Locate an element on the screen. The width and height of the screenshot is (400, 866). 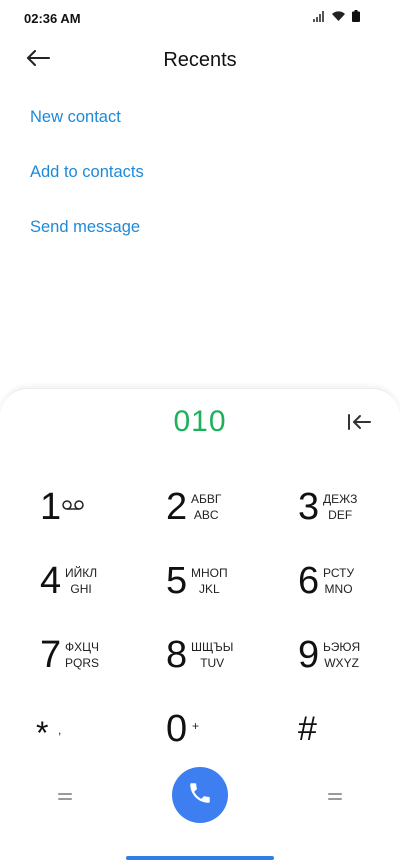
page-title: Recents is located at coordinates (200, 60).